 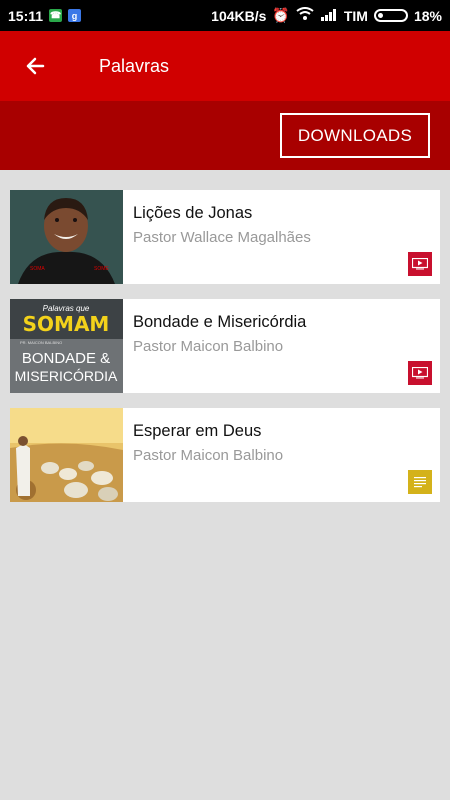 I want to click on thumb-line-2: SOMAM, so click(x=66, y=324).